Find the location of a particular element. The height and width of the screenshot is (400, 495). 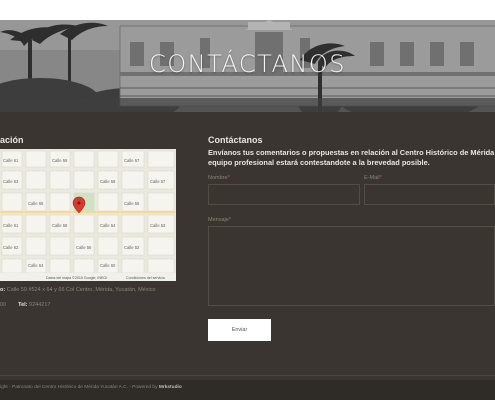

phone-prefix: 00 is located at coordinates (3, 305).